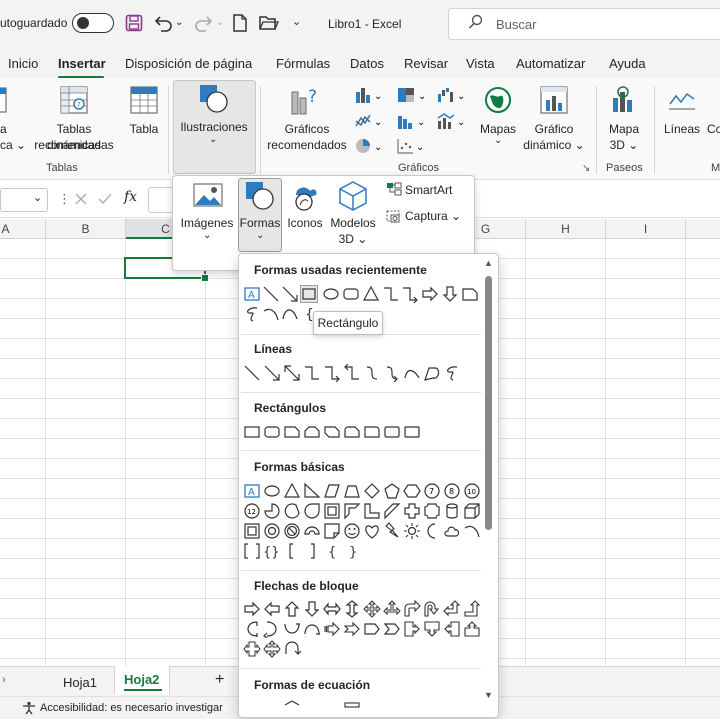  Describe the element at coordinates (272, 649) in the screenshot. I see `quad-callout-arrow-icon` at that location.